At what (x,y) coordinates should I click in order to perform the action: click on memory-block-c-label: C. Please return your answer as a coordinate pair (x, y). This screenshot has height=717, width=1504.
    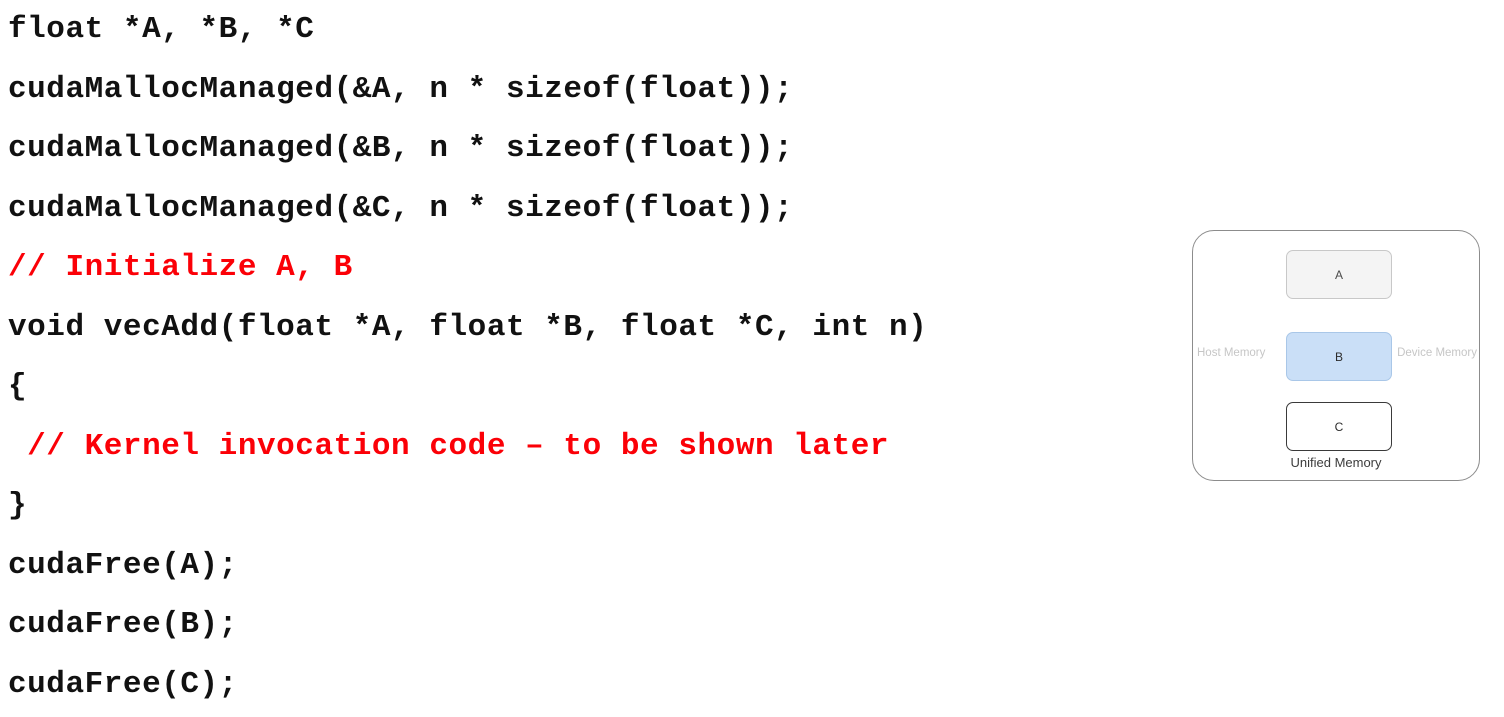
    Looking at the image, I should click on (1339, 426).